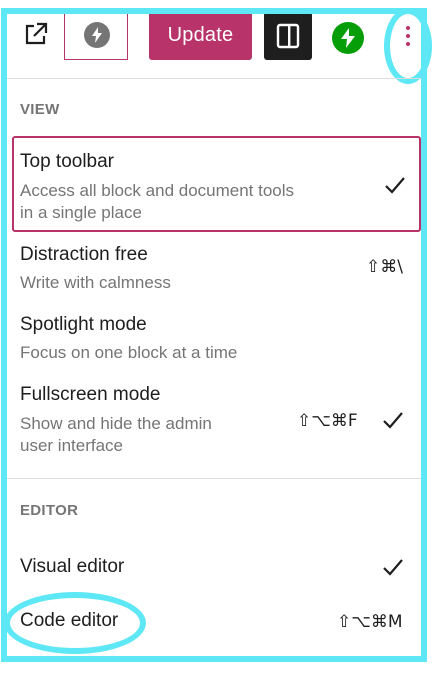 The height and width of the screenshot is (674, 438). What do you see at coordinates (83, 324) in the screenshot?
I see `menu-item-label: Spotlight mode` at bounding box center [83, 324].